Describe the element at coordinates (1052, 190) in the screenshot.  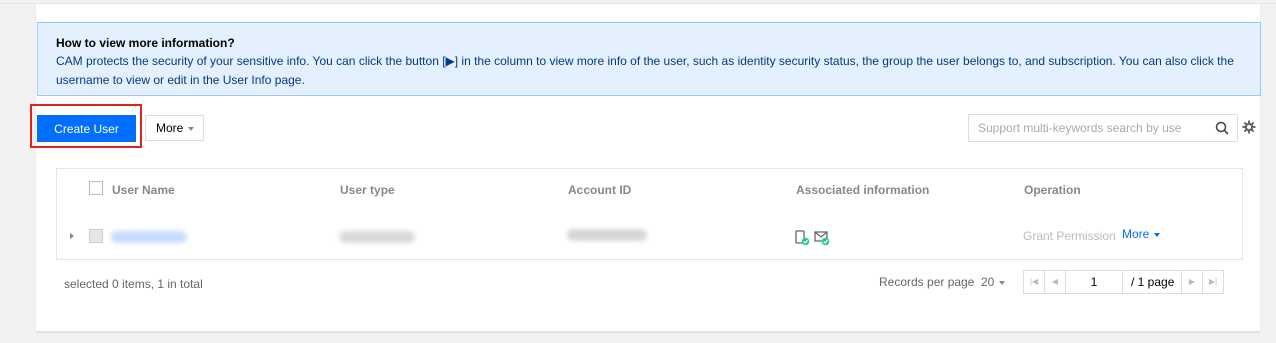
I see `column-header-operation: Operation` at that location.